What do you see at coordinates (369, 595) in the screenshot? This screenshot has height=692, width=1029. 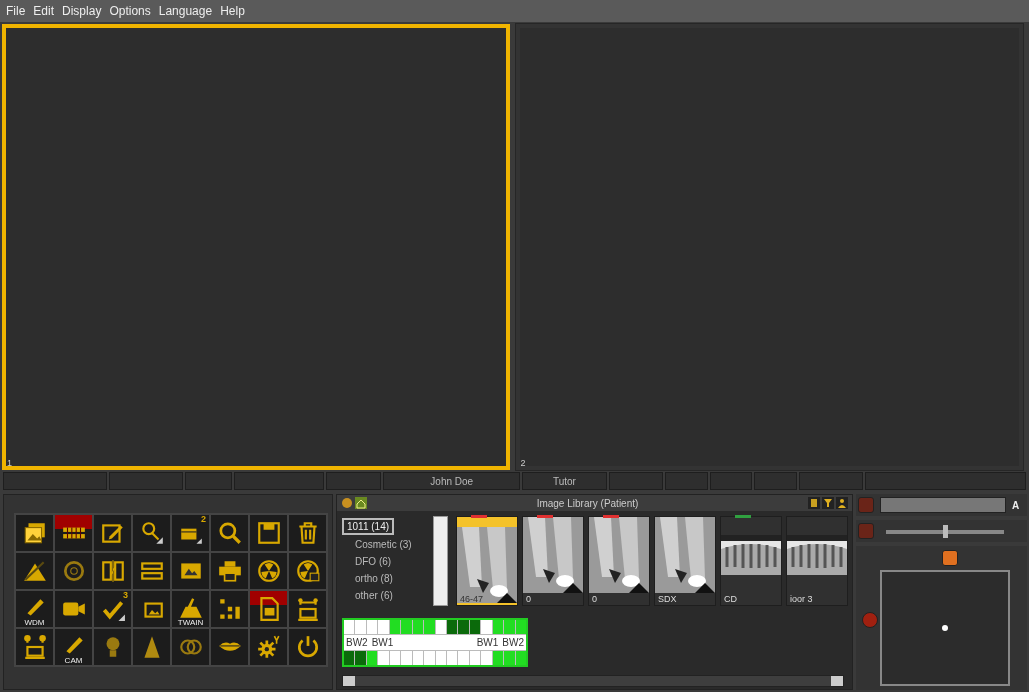 I see `folder-item: other (6)` at bounding box center [369, 595].